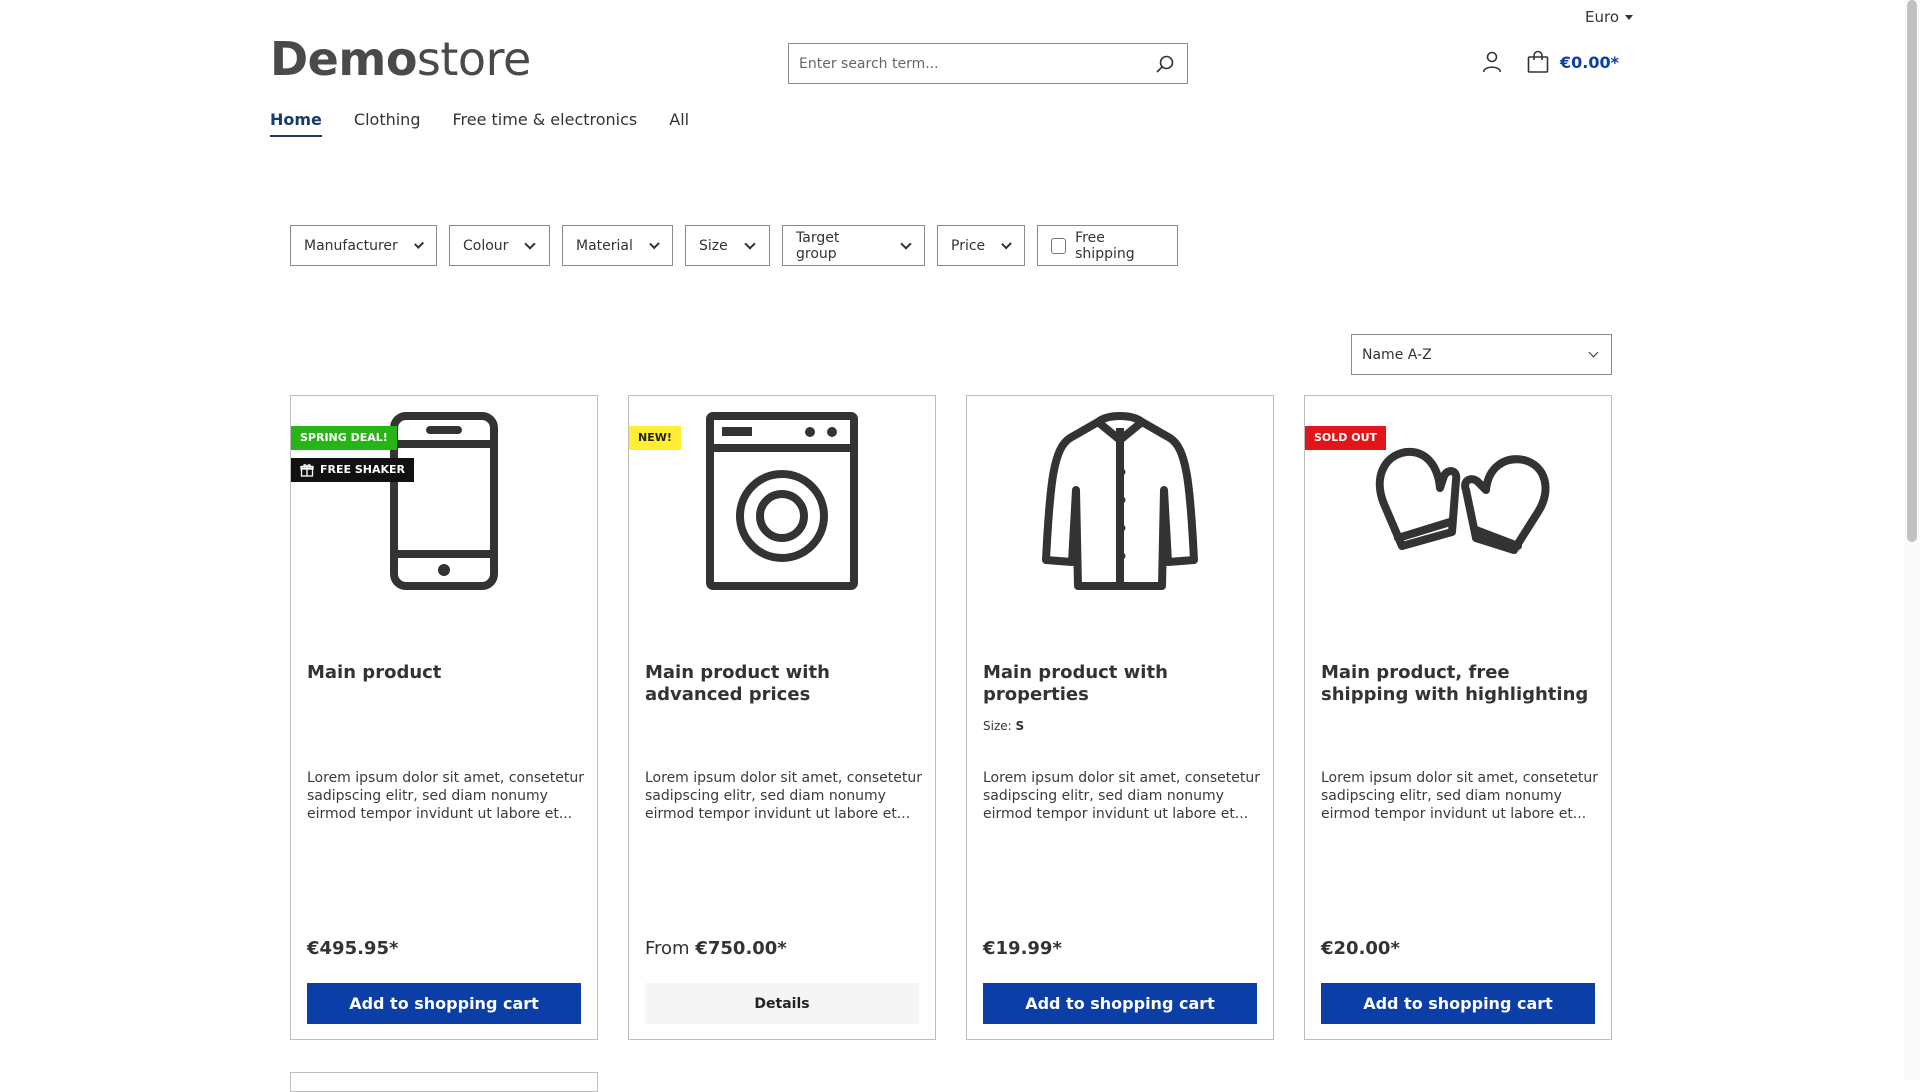 The height and width of the screenshot is (1092, 1920). I want to click on jacket-icon, so click(1120, 501).